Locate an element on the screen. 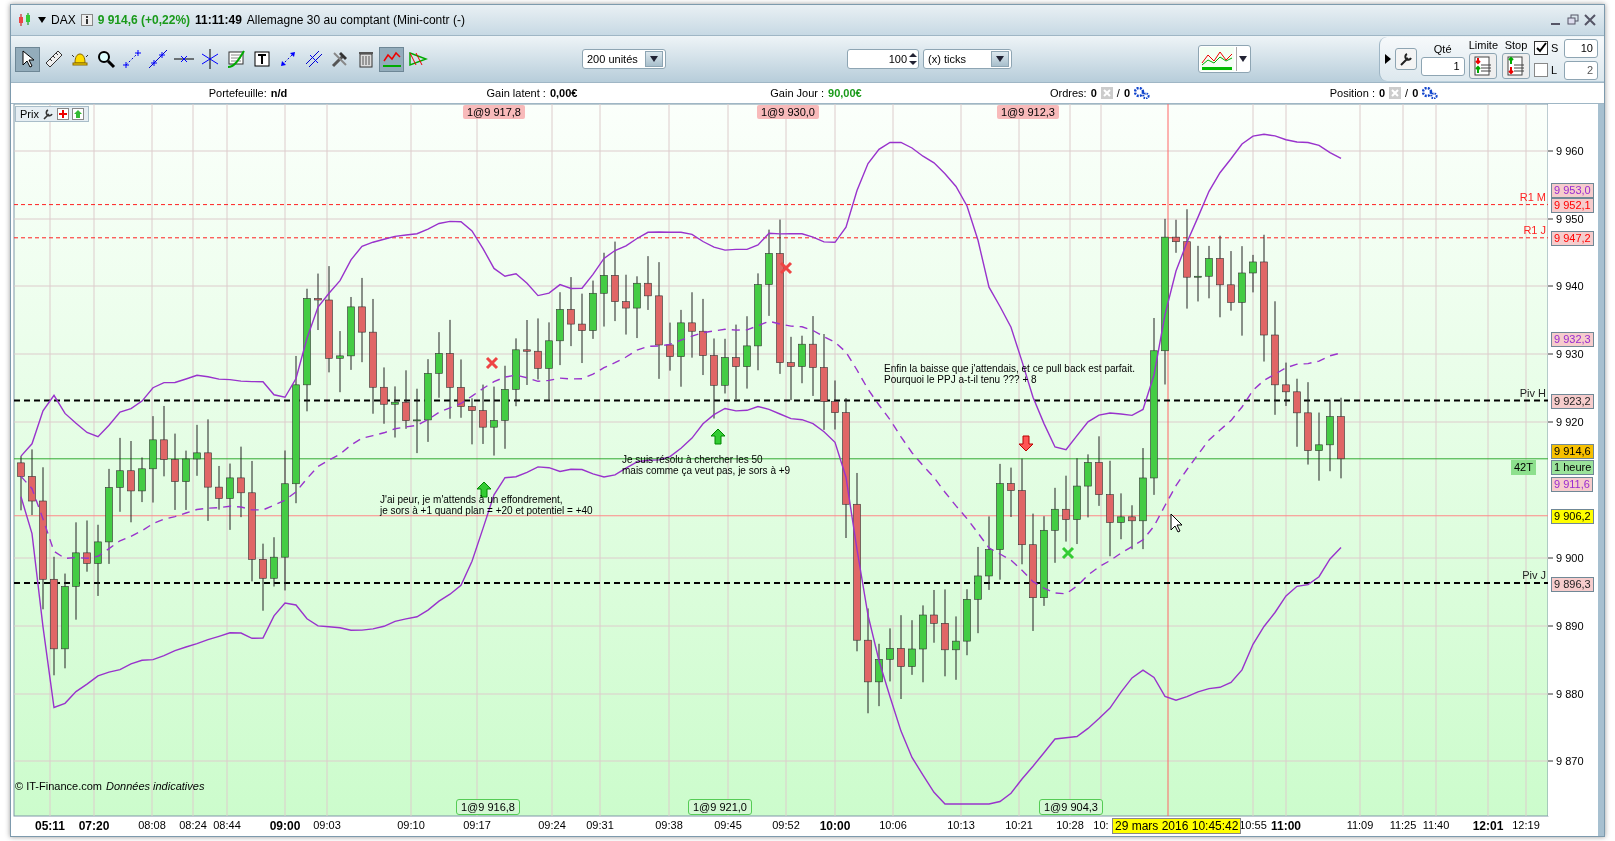  tick-count-tag: 42T is located at coordinates (1523, 467).